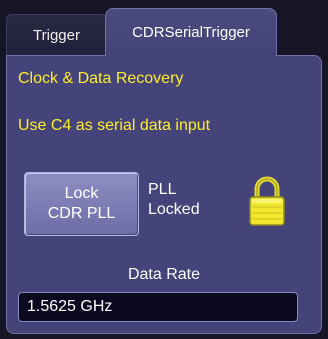 The height and width of the screenshot is (339, 328). What do you see at coordinates (164, 274) in the screenshot?
I see `data-rate-label: Data Rate` at bounding box center [164, 274].